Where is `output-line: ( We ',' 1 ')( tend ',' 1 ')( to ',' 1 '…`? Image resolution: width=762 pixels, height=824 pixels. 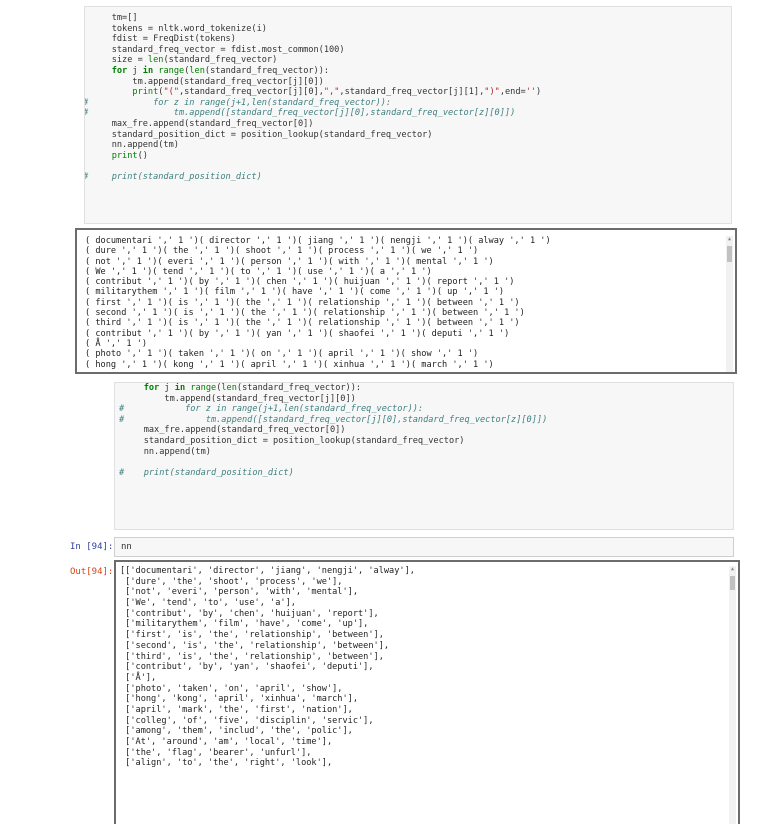 output-line: ( We ',' 1 ')( tend ',' 1 ')( to ',' 1 '… is located at coordinates (258, 271).